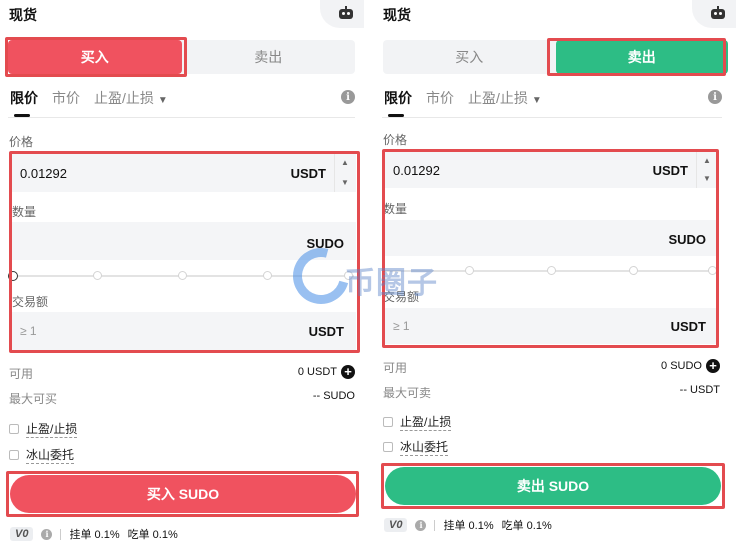 Image resolution: width=736 pixels, height=554 pixels. I want to click on available-row: 可用 0 SUDO +, so click(551, 367).